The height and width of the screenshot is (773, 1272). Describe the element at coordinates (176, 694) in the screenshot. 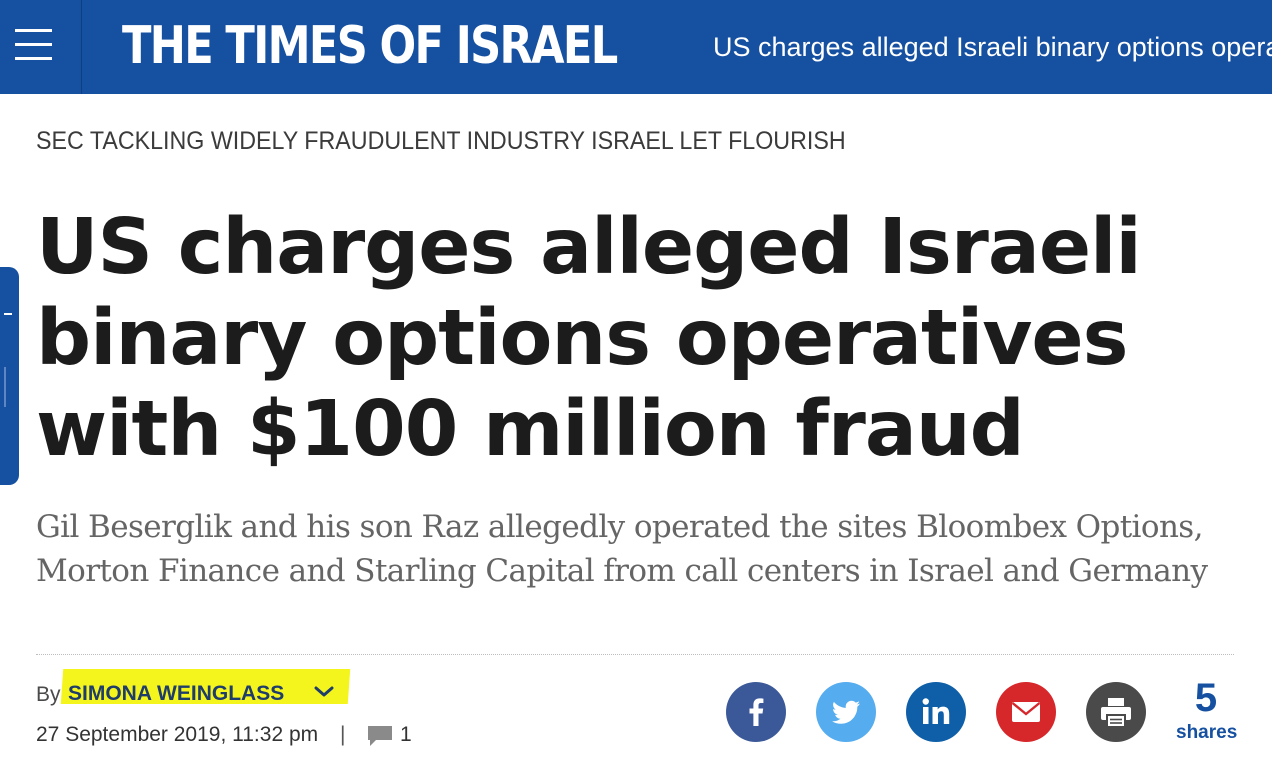

I see `author-link: SIMONA WEINGLASS` at that location.